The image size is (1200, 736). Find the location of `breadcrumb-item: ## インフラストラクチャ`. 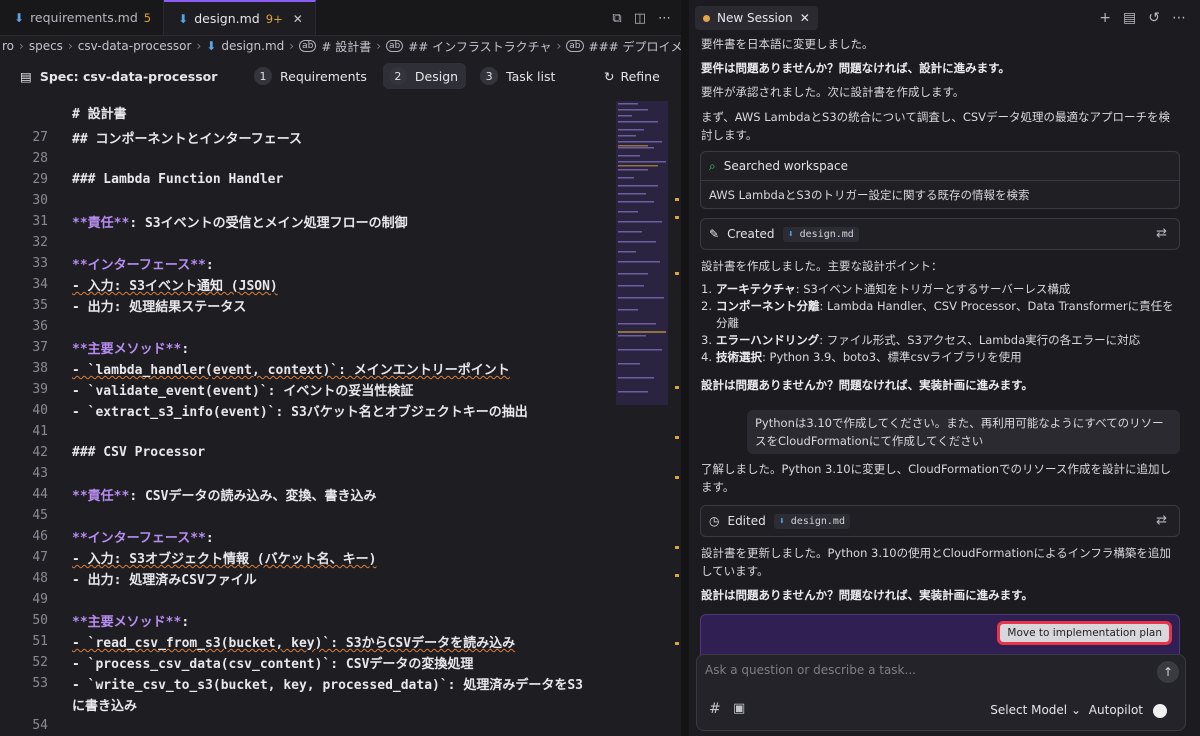

breadcrumb-item: ## インフラストラクチャ is located at coordinates (479, 46).